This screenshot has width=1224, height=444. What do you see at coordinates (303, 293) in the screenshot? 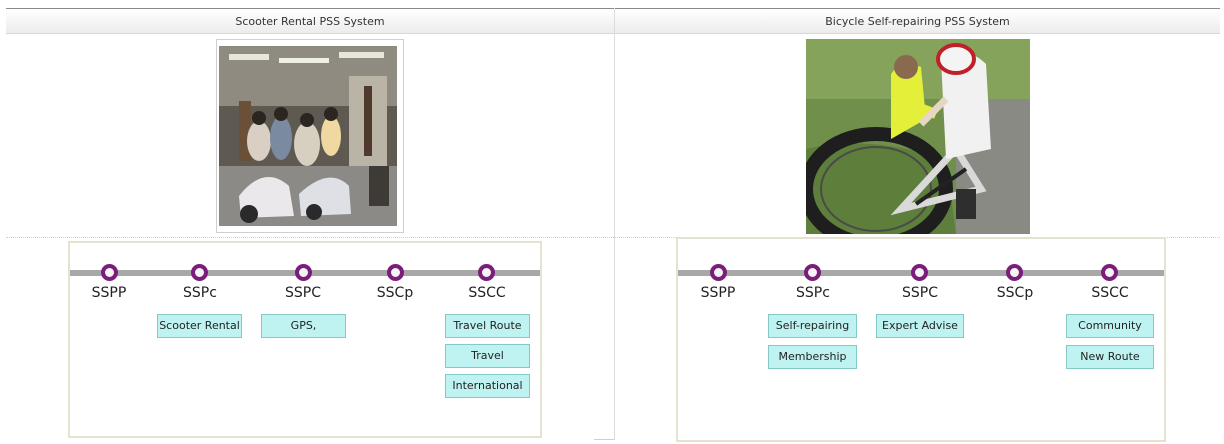
I see `left-stage-label-sspc-large: SSPC` at bounding box center [303, 293].